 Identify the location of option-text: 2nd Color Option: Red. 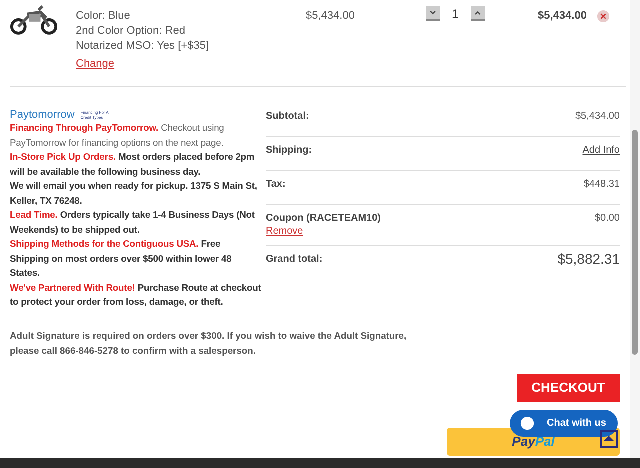
(131, 31).